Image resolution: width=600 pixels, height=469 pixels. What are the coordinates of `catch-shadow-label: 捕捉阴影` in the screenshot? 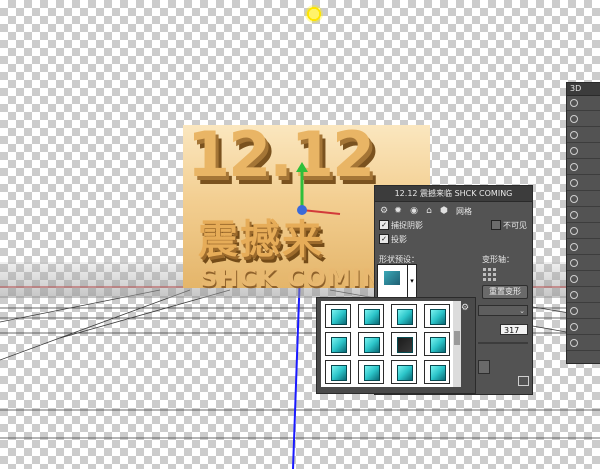 It's located at (407, 225).